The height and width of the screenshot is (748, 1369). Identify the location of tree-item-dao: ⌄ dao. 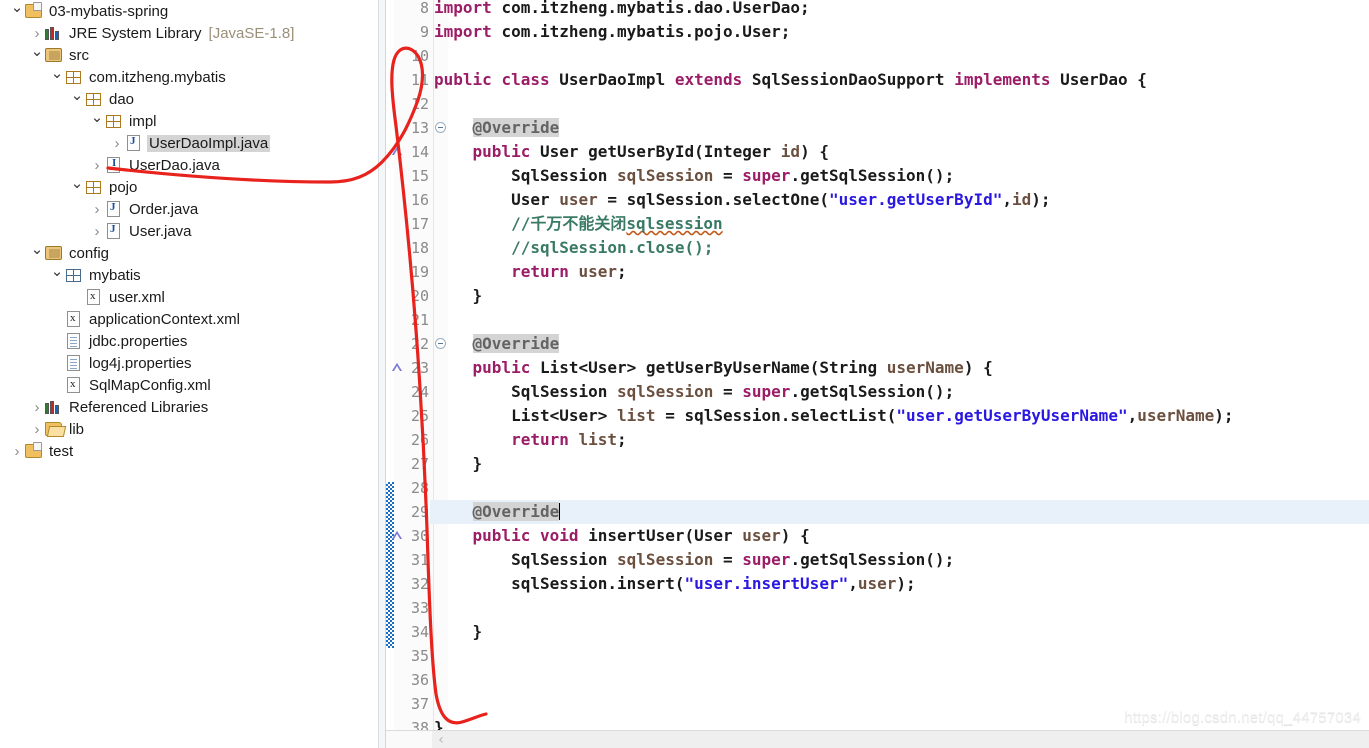
(189, 99).